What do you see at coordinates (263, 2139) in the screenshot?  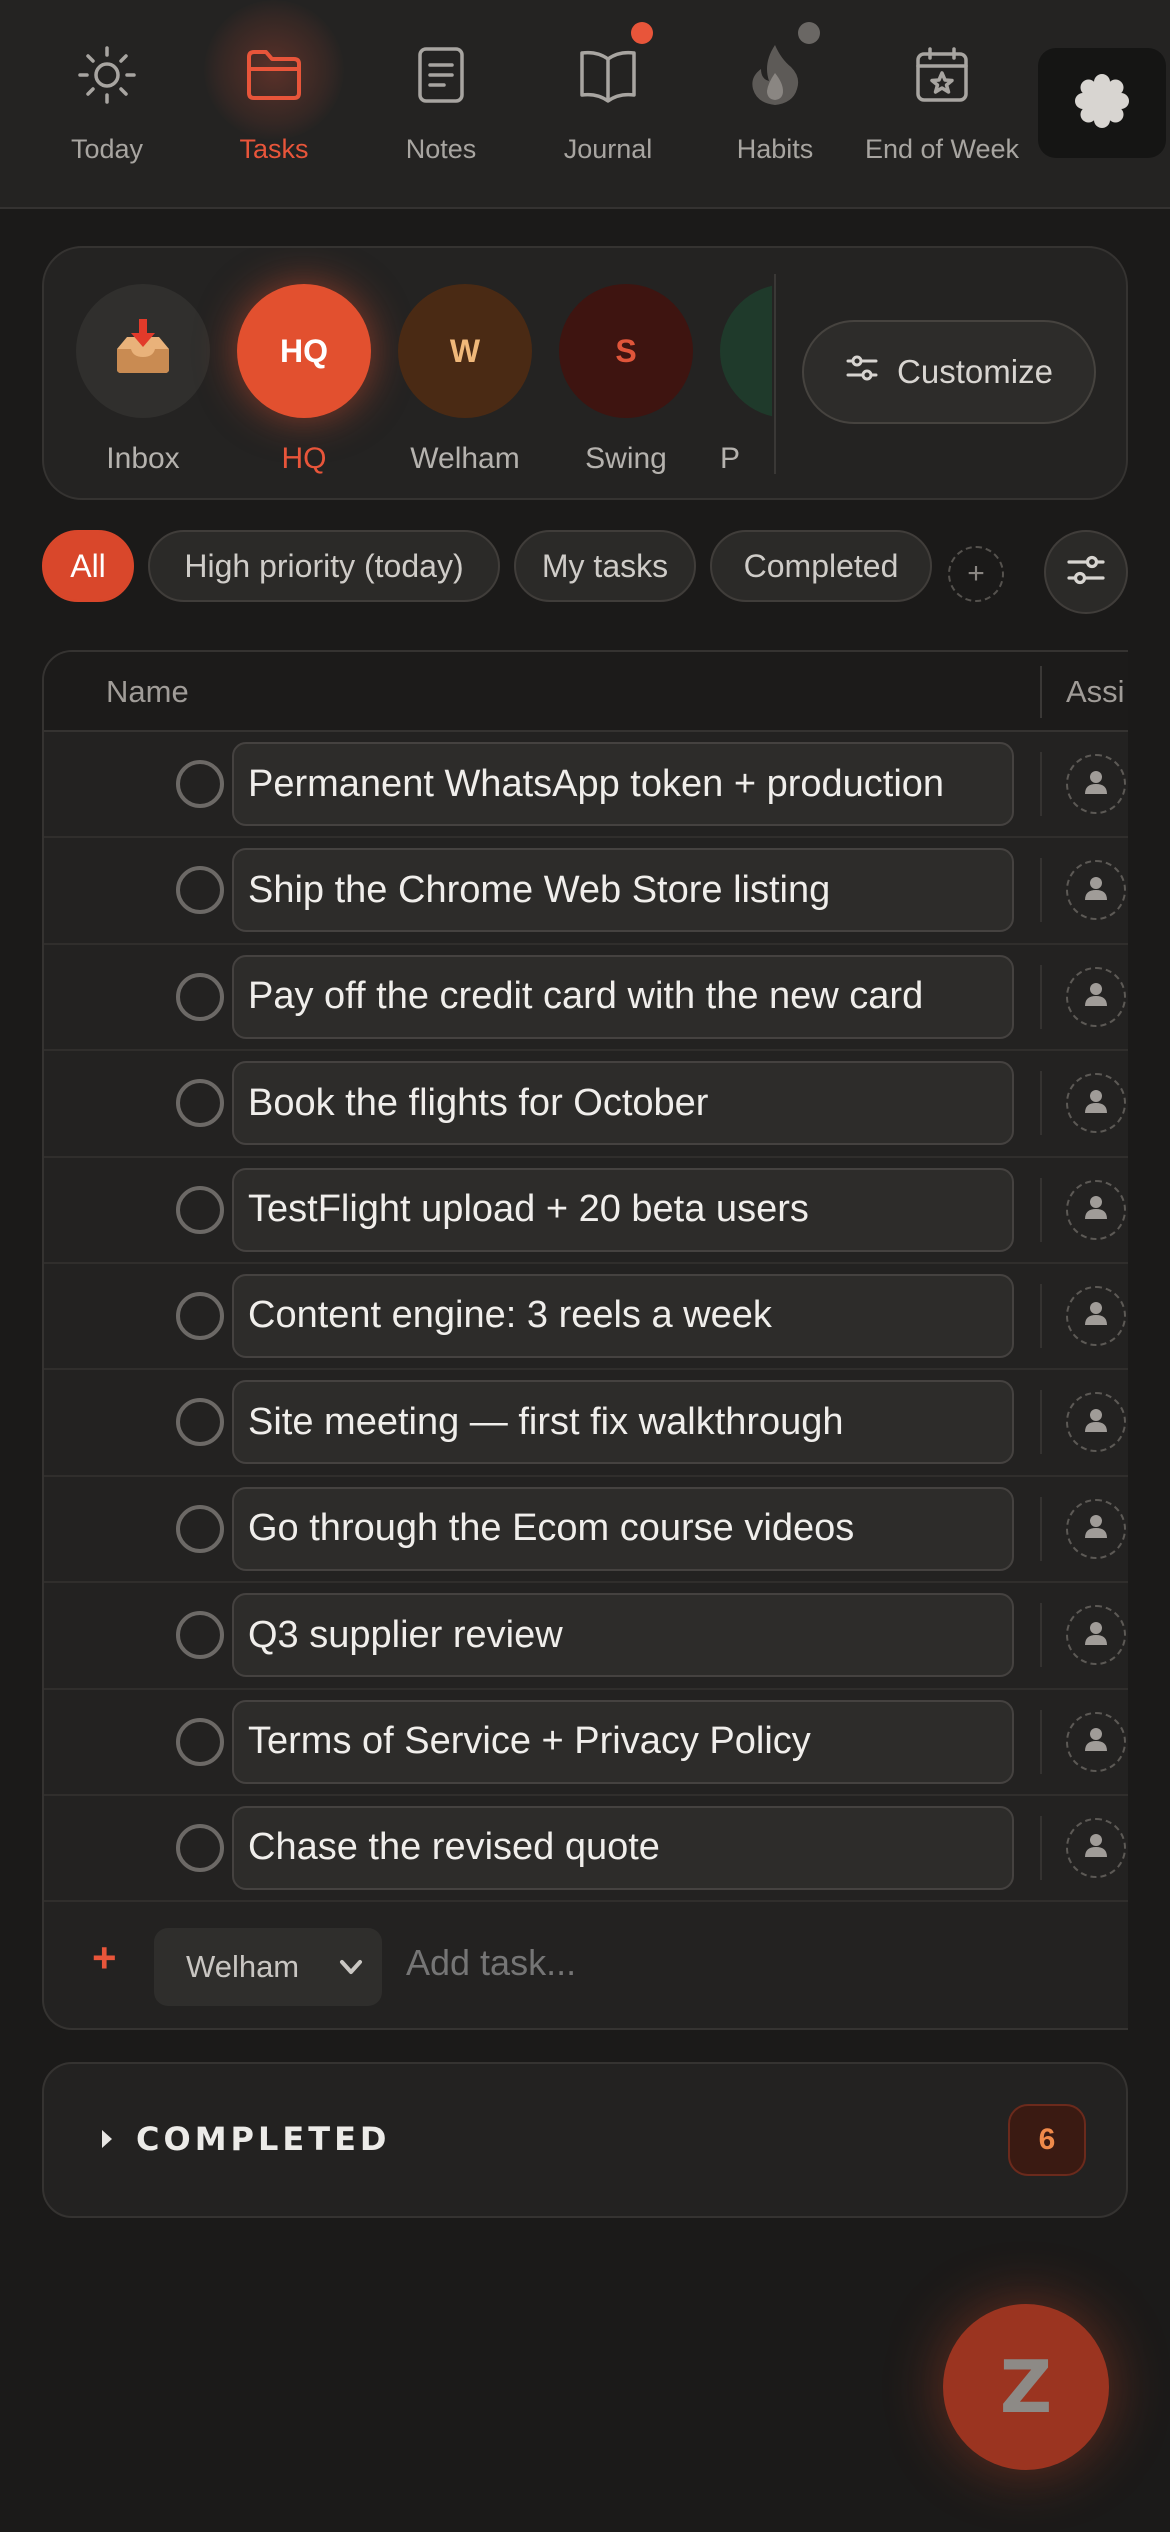 I see `completed-label: COMPLETED` at bounding box center [263, 2139].